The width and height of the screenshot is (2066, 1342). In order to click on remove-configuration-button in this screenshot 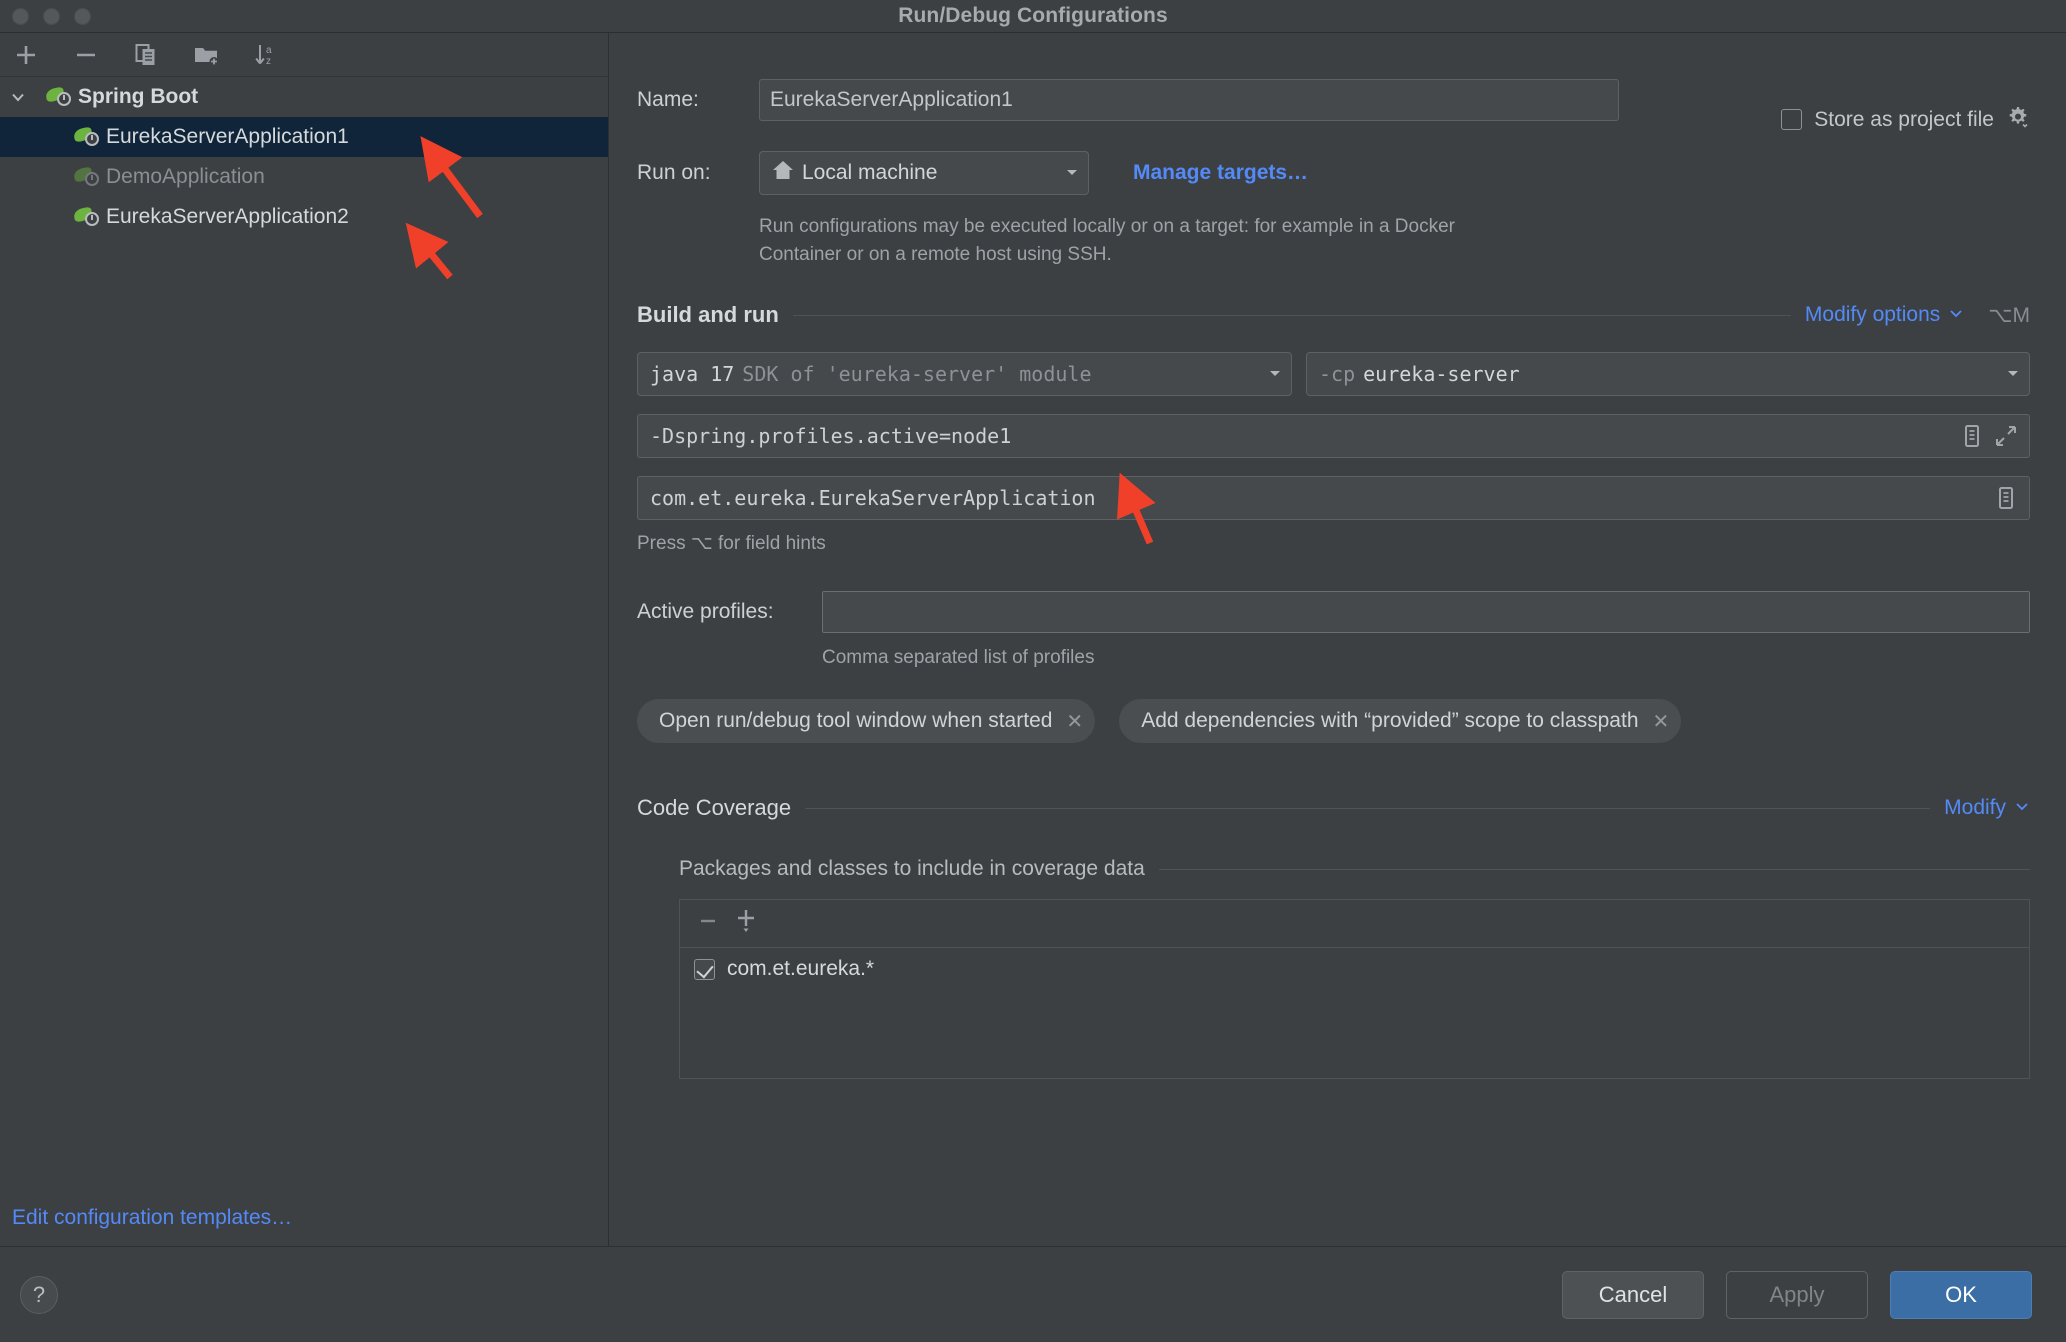, I will do `click(86, 55)`.